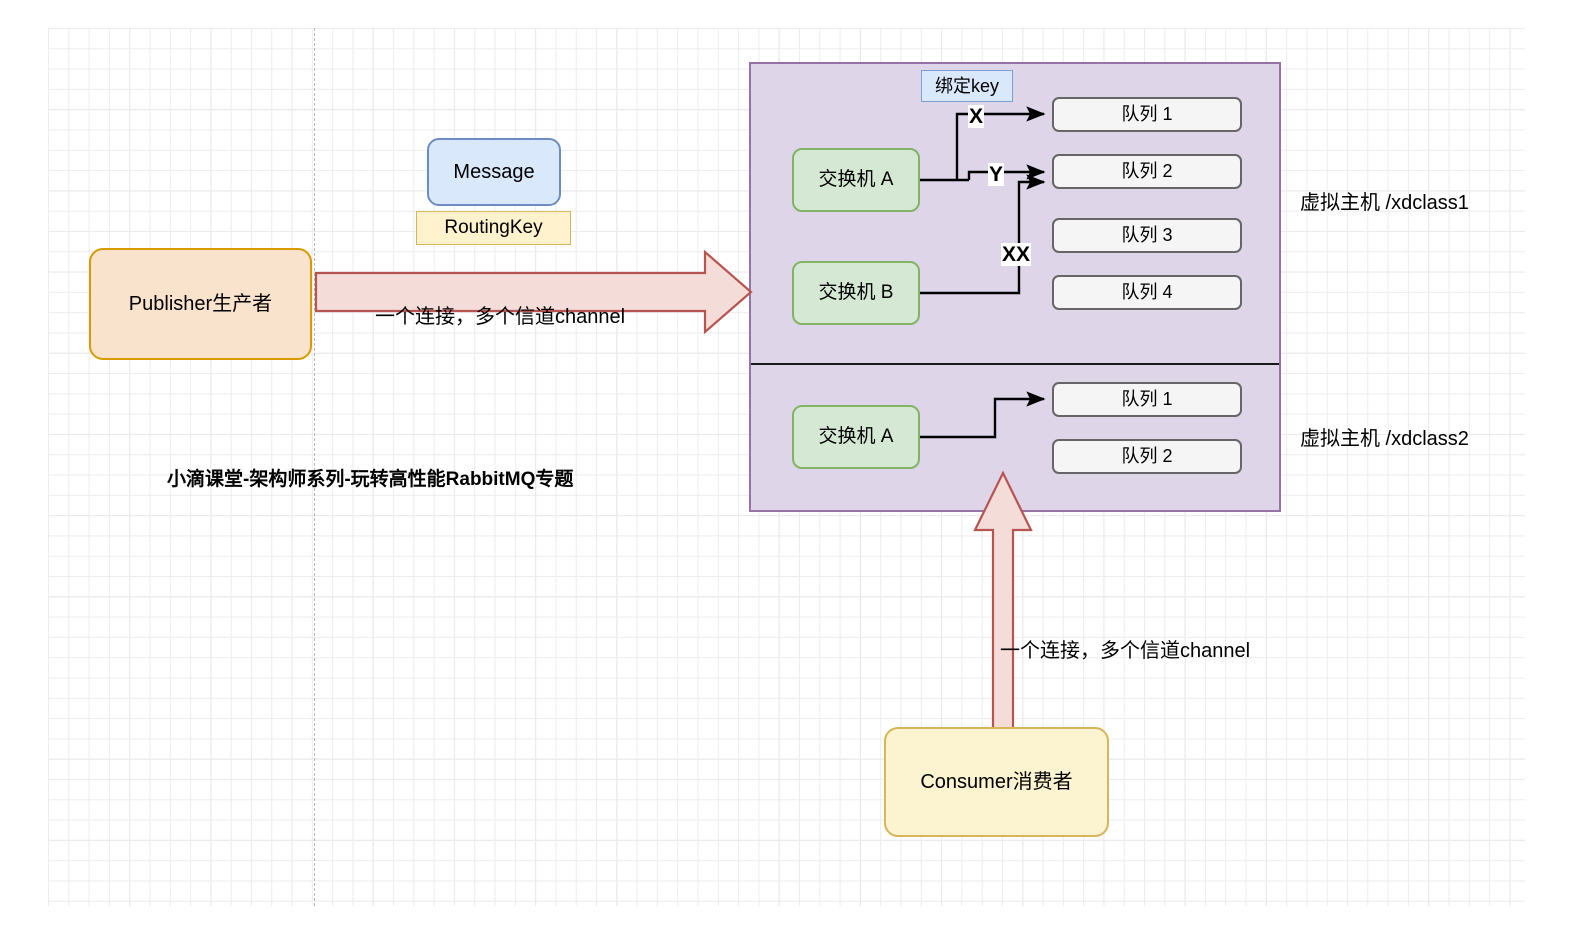  I want to click on message-node: Message, so click(494, 172).